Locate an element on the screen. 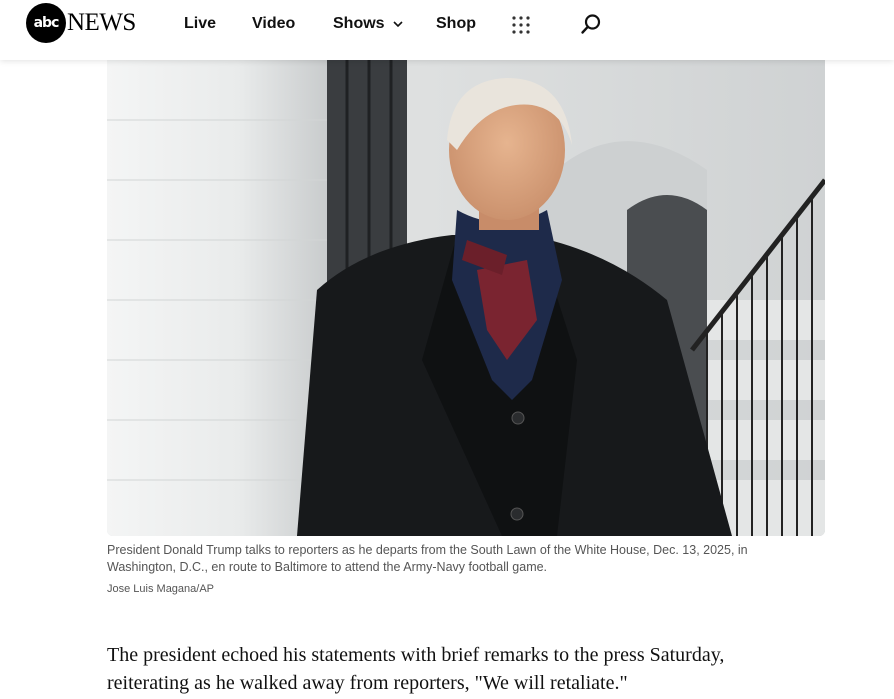  apps-menu-button is located at coordinates (521, 25).